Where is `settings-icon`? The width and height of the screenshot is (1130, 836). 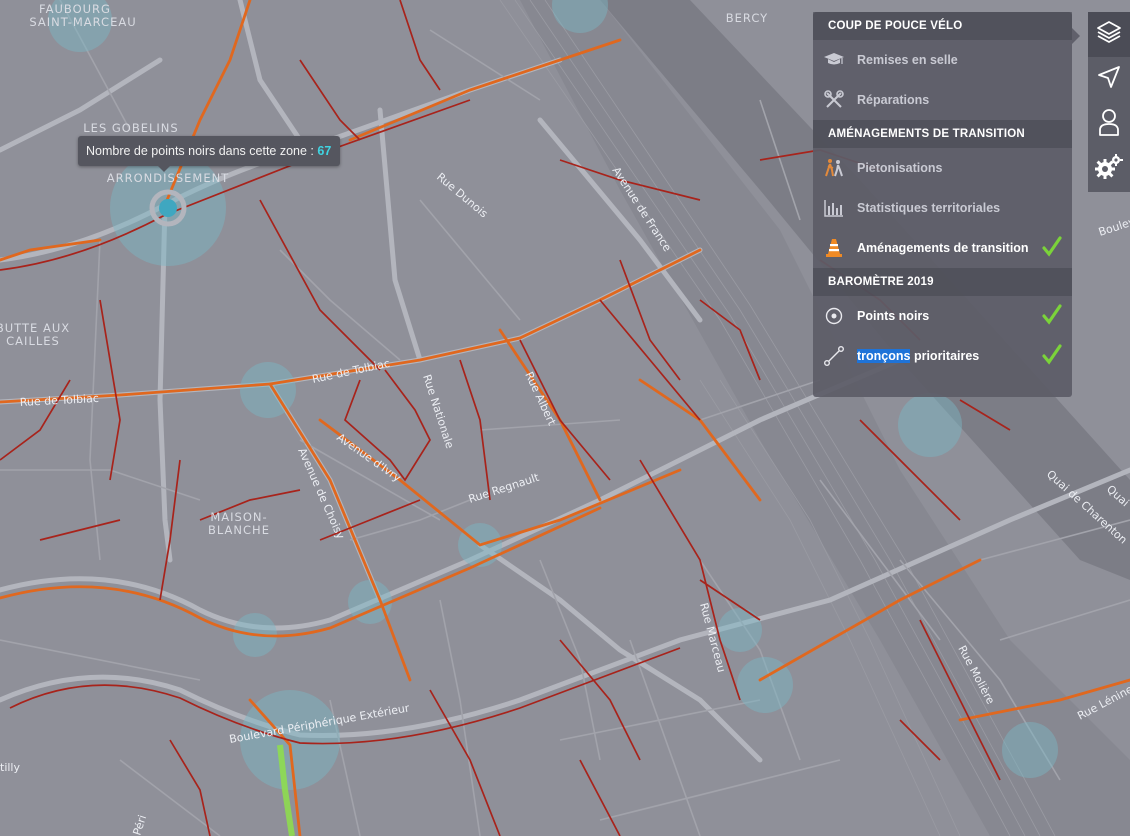 settings-icon is located at coordinates (1109, 169).